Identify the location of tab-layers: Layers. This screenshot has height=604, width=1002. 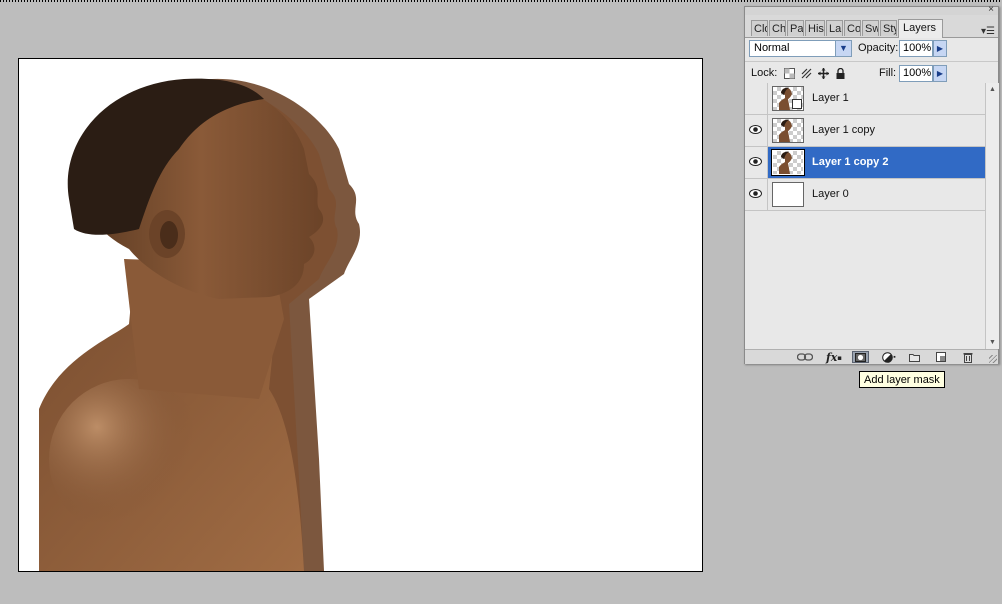
(920, 28).